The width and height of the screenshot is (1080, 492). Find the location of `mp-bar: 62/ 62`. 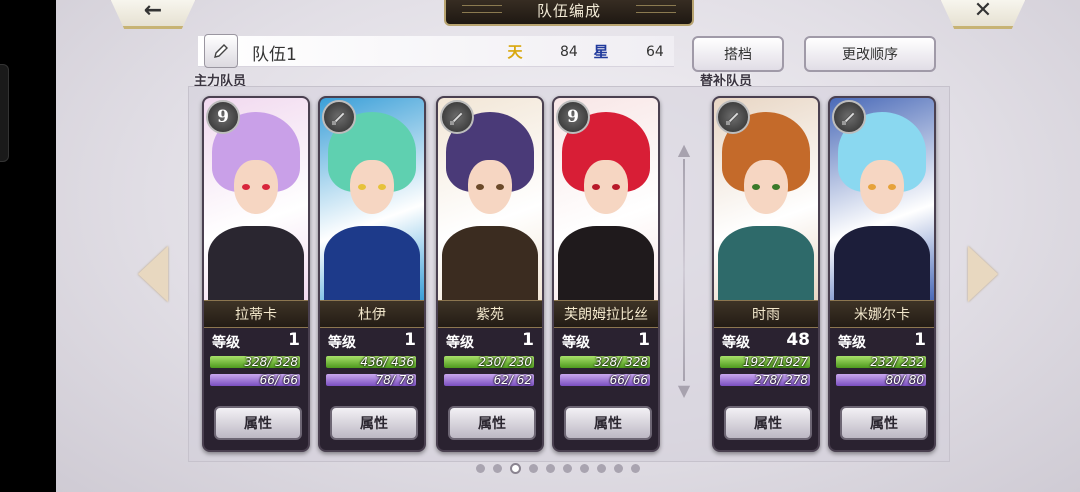

mp-bar: 62/ 62 is located at coordinates (489, 380).